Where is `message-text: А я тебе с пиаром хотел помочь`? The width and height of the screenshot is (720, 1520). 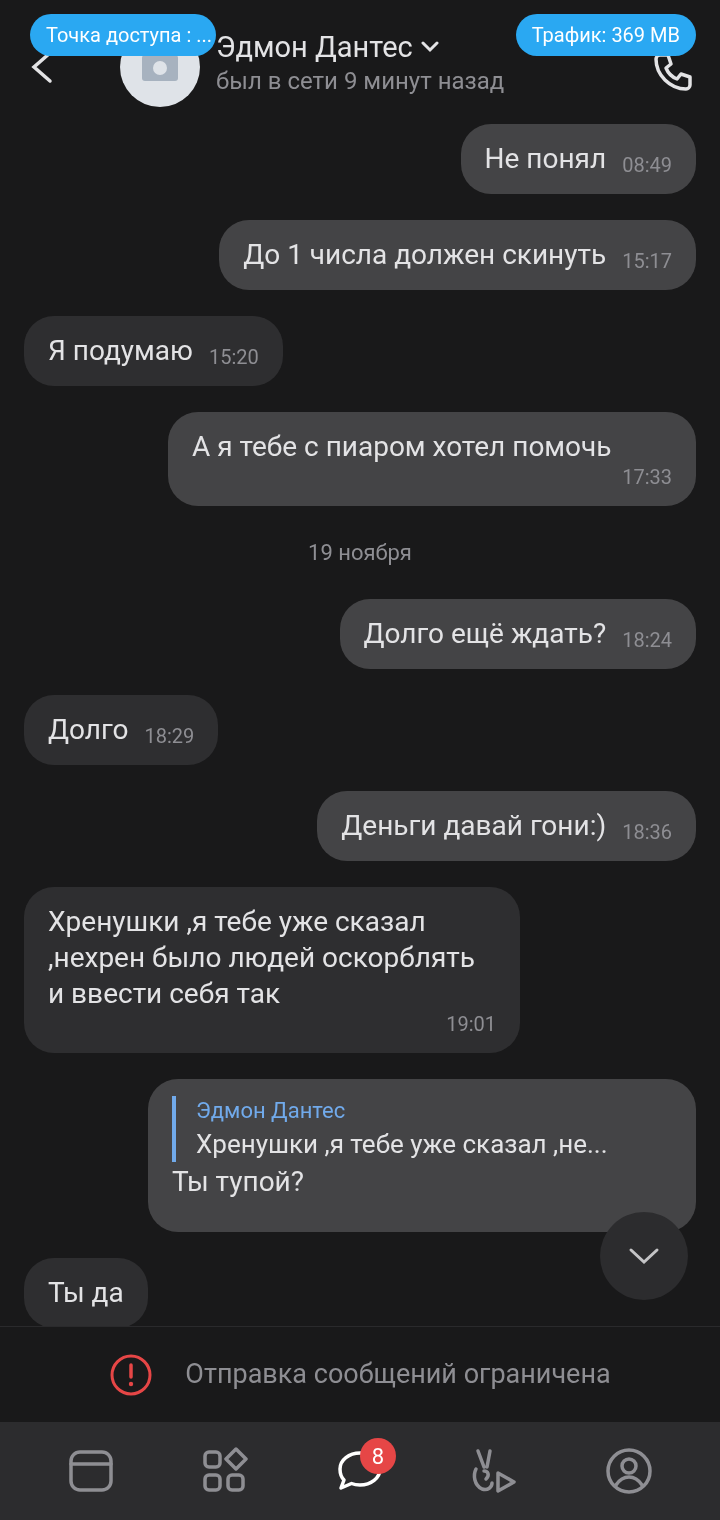
message-text: А я тебе с пиаром хотел помочь is located at coordinates (402, 447).